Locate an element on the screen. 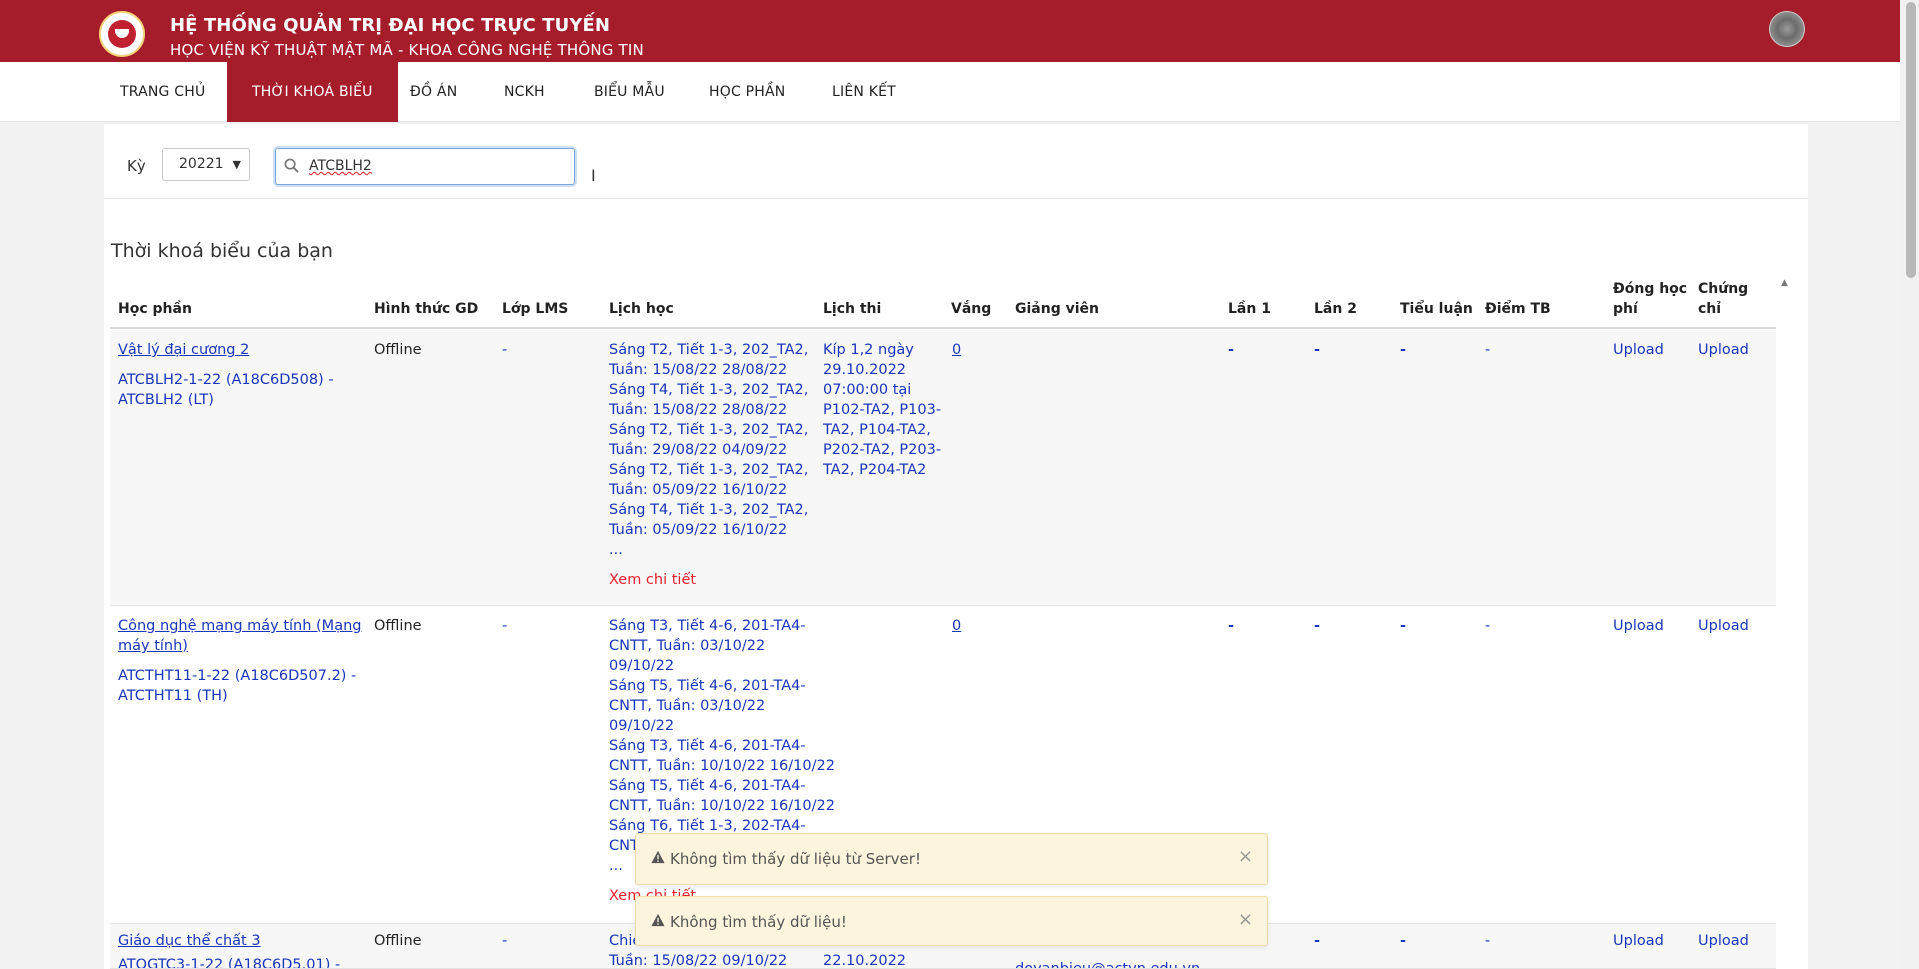  exam-line: P202-TA2, P203- is located at coordinates (882, 450).